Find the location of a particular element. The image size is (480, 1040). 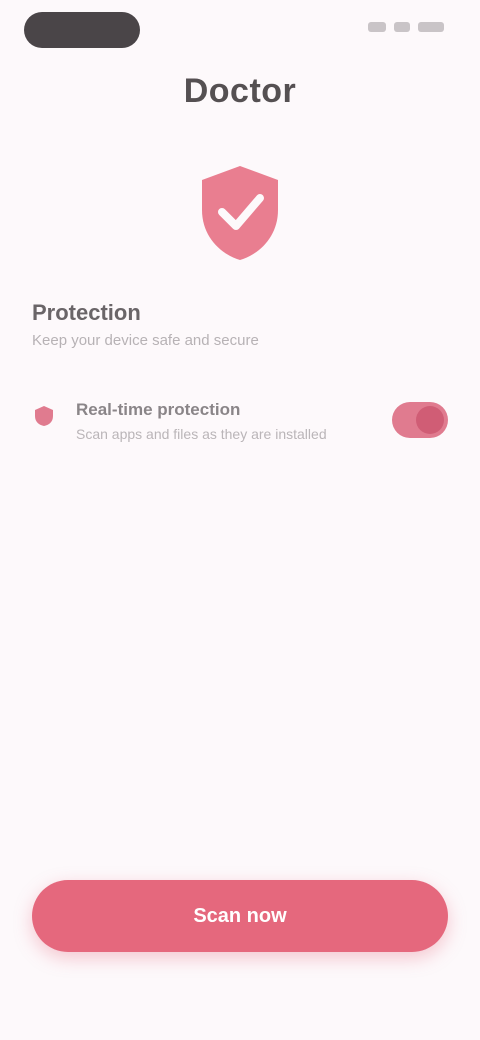

protection-toggle is located at coordinates (420, 420).